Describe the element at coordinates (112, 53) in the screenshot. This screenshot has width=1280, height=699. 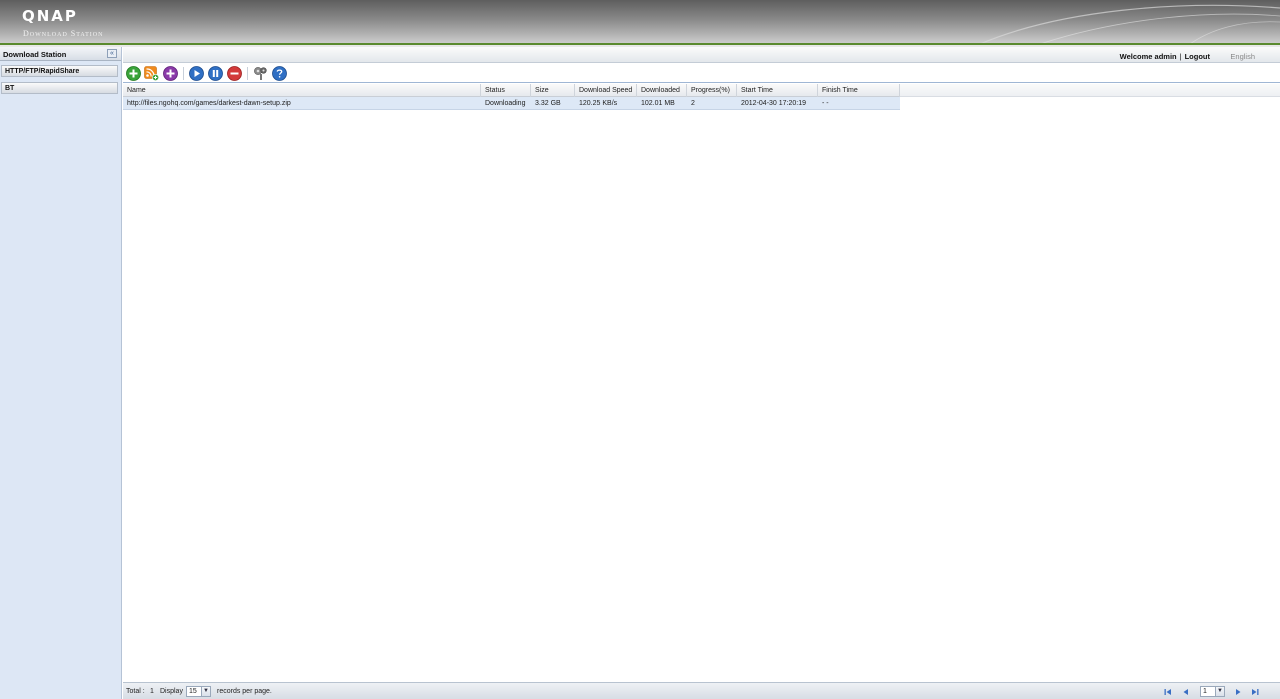
I see `collapse-sidebar-button: «` at that location.